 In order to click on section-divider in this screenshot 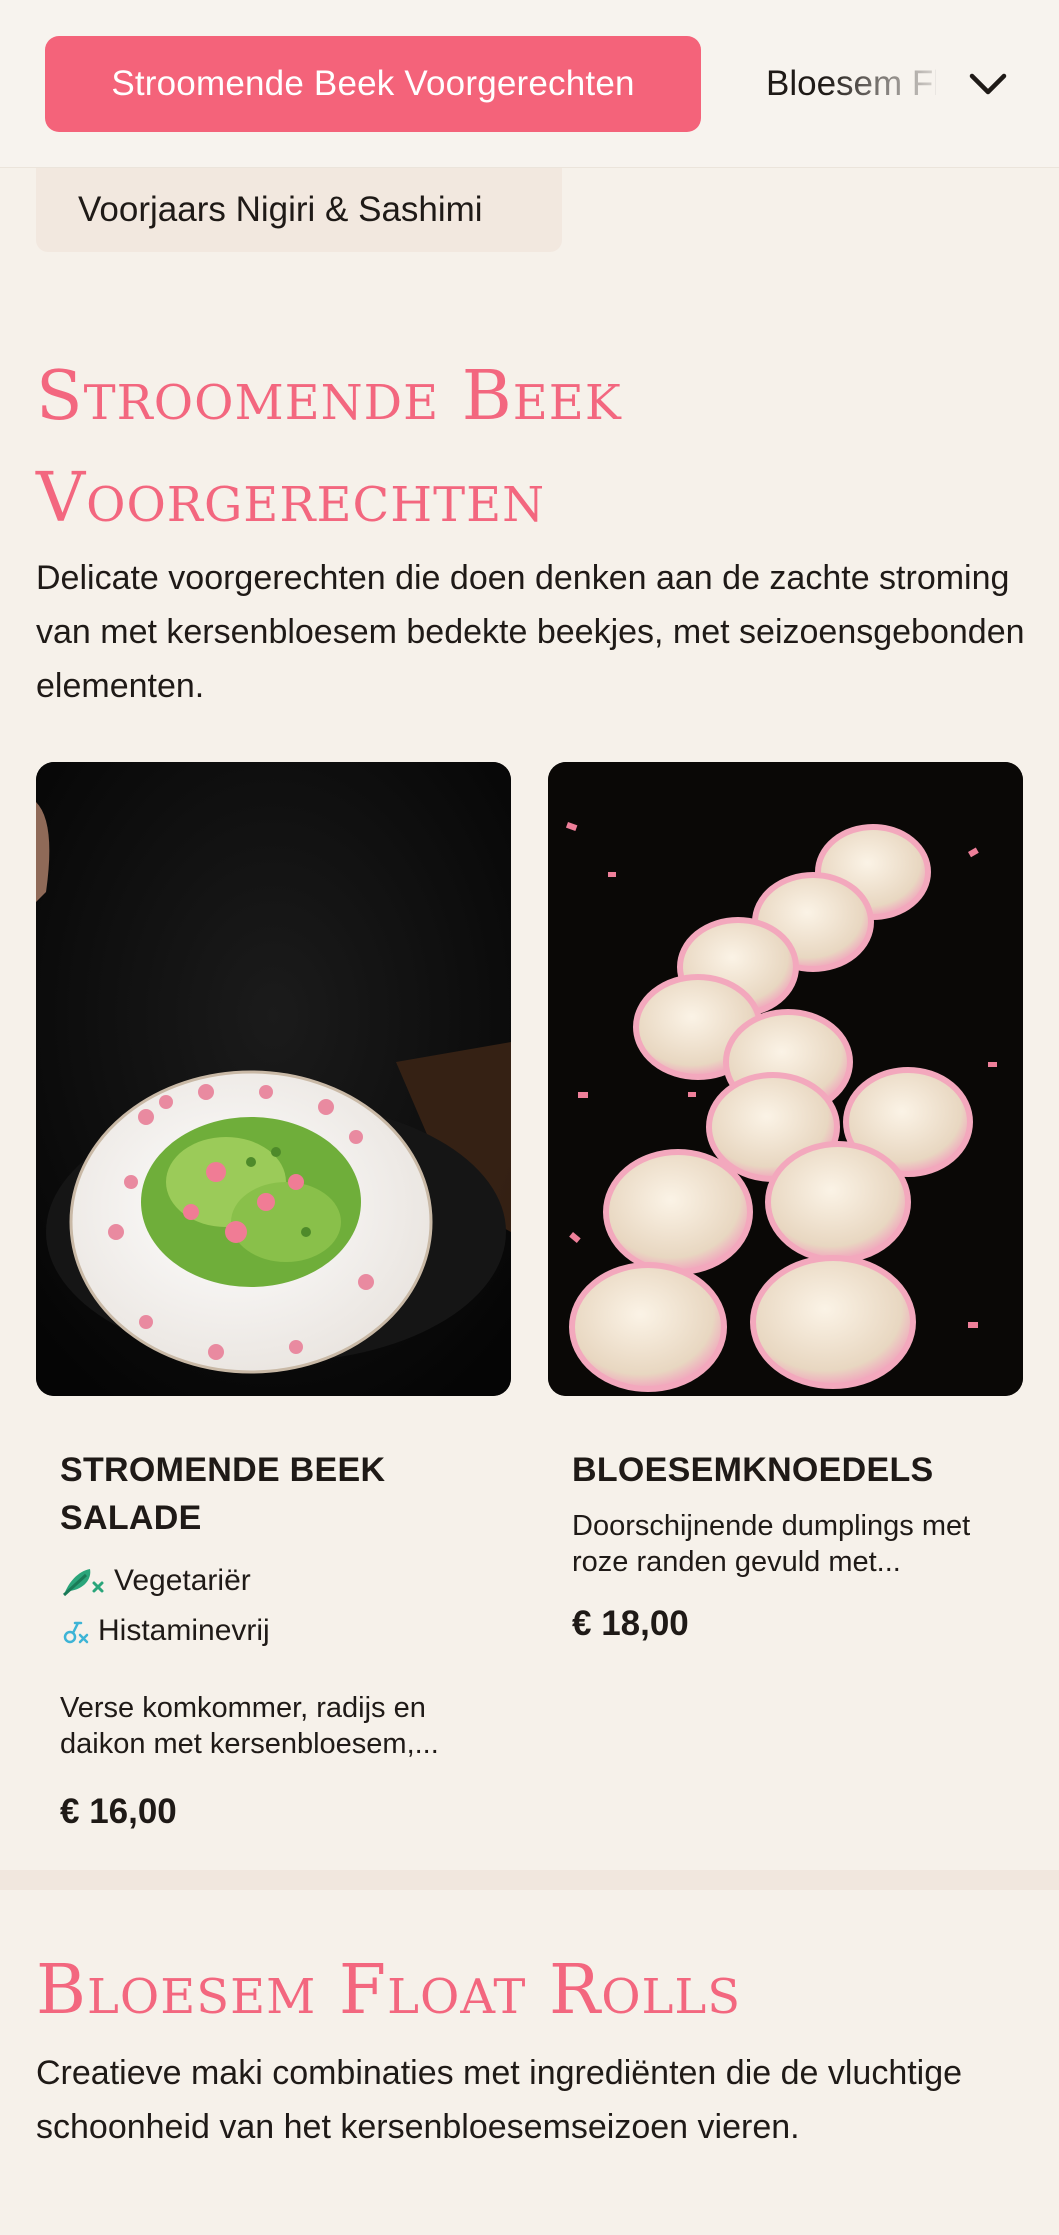, I will do `click(529, 1880)`.